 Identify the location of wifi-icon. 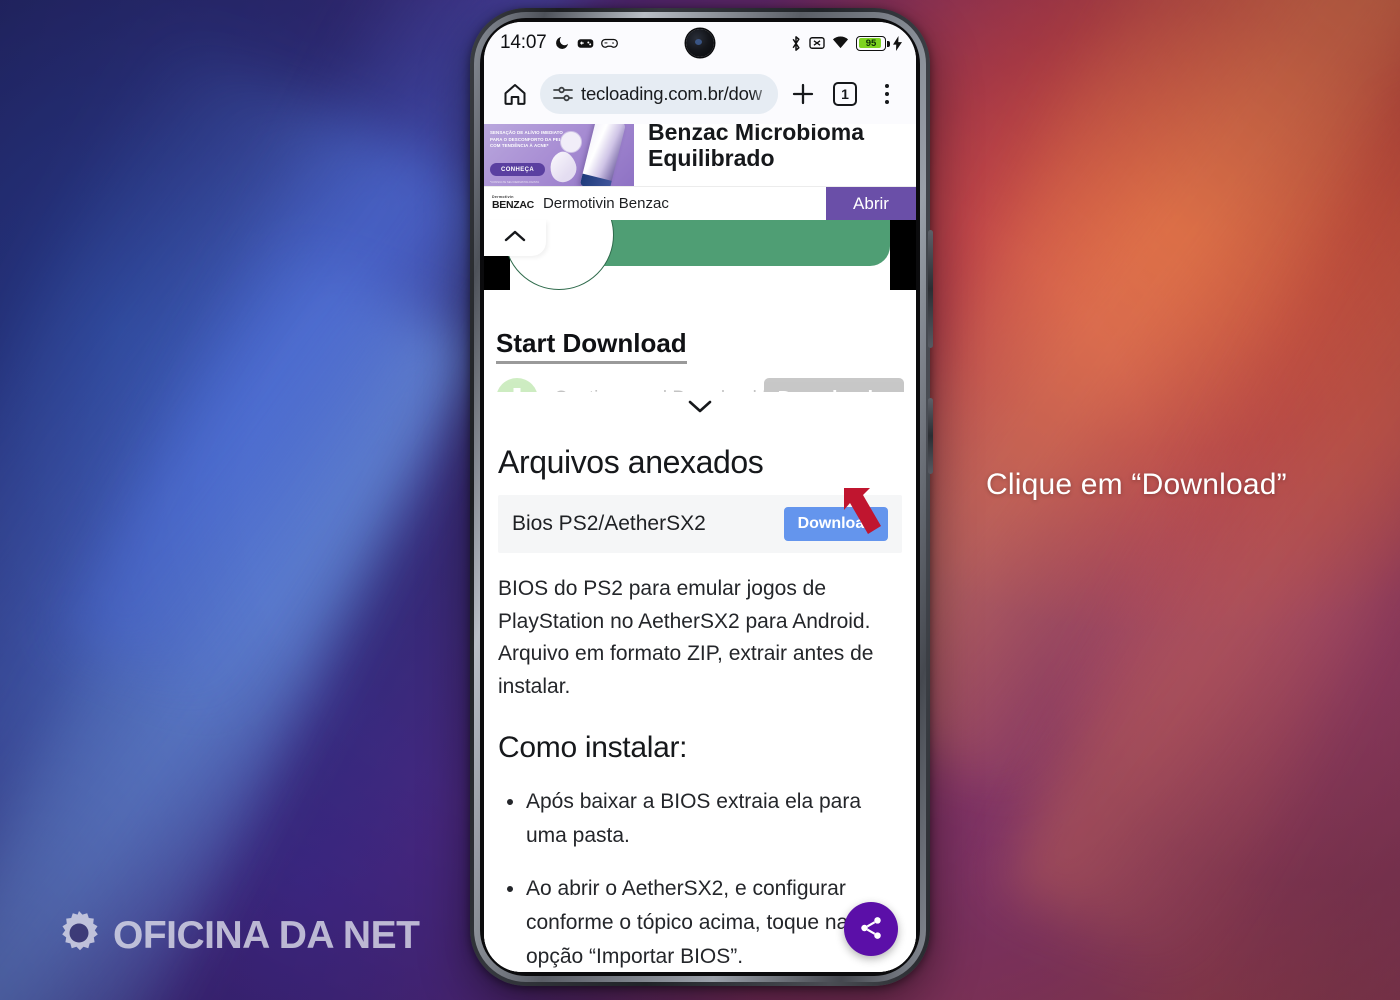
(840, 43).